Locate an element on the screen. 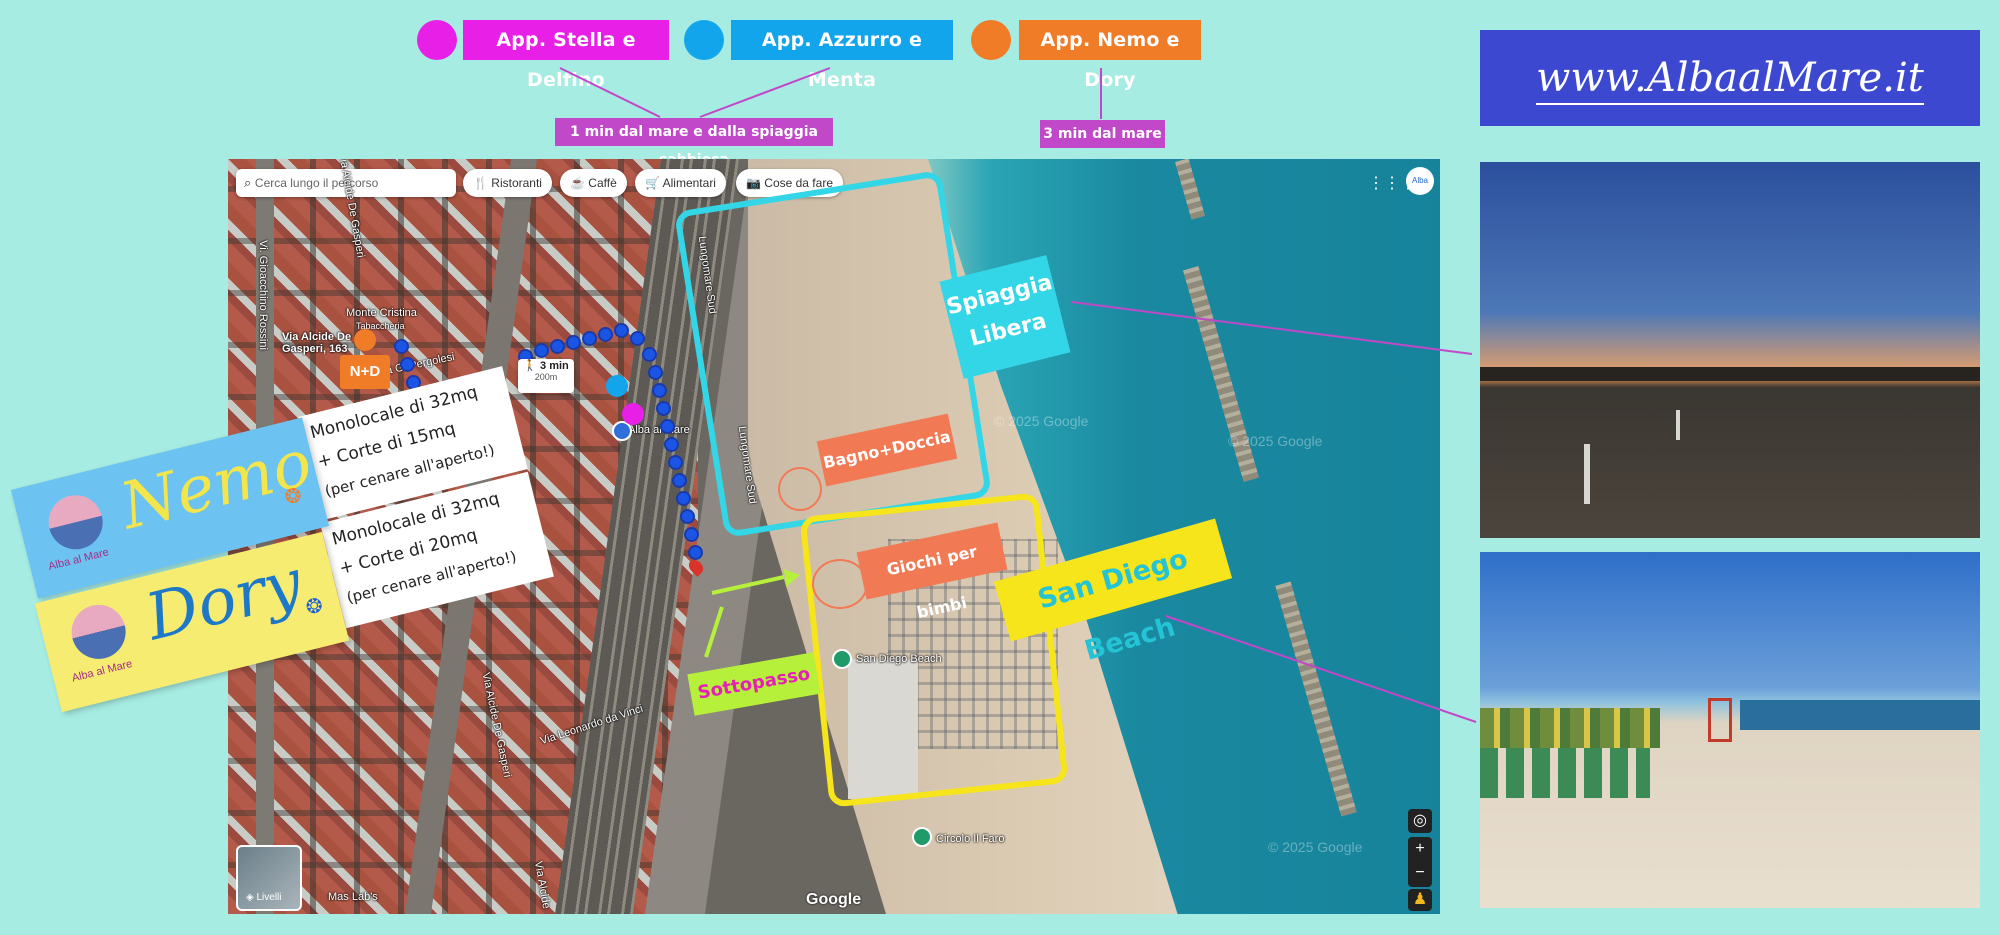 The height and width of the screenshot is (935, 2000). chip-label: Alimentari is located at coordinates (689, 183).